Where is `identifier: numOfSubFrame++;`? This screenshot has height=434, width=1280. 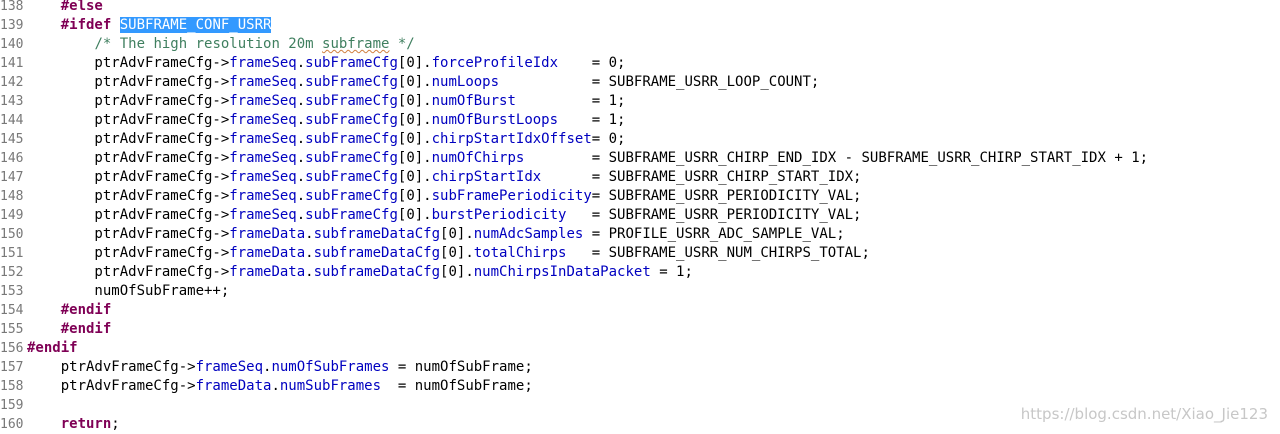 identifier: numOfSubFrame++; is located at coordinates (128, 291).